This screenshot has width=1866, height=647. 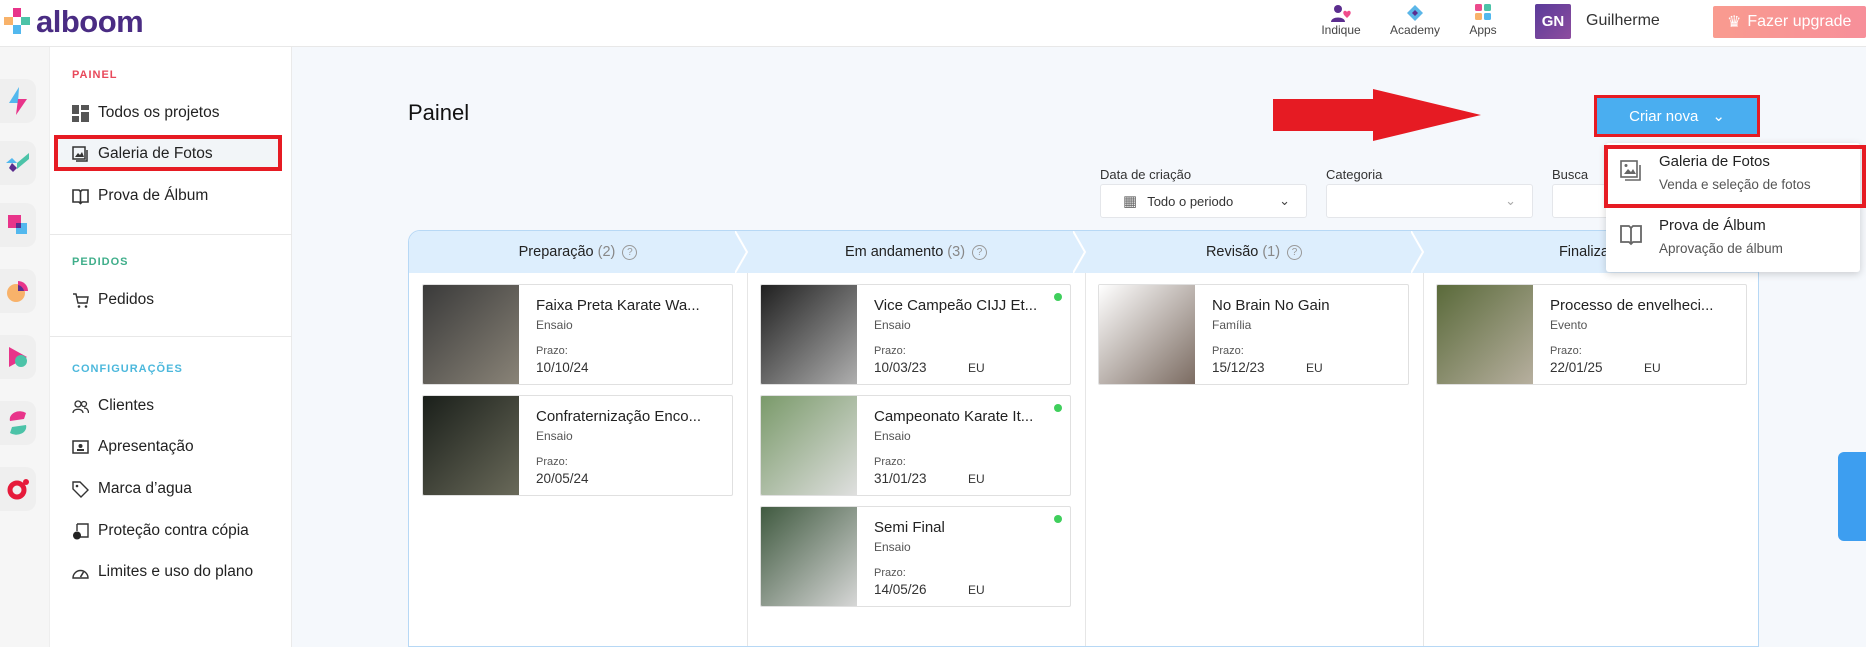 I want to click on date-filter-value: Todo o periodo, so click(x=1190, y=201).